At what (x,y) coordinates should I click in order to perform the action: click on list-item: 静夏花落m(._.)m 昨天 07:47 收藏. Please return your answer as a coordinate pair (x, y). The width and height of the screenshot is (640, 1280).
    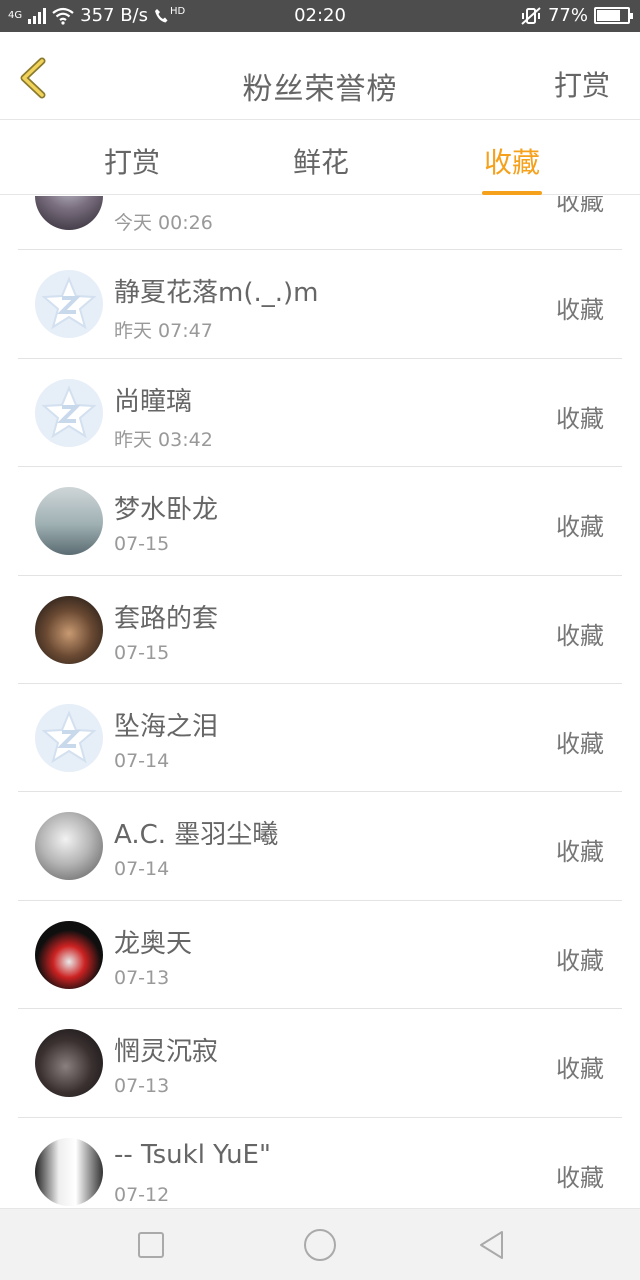
    Looking at the image, I should click on (320, 304).